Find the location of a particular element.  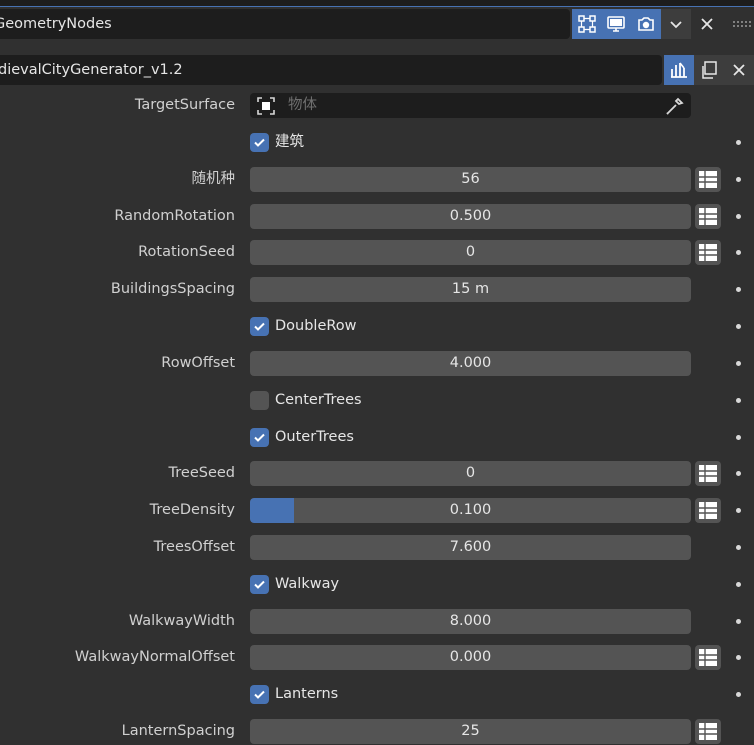

checkbox-label: Lanterns is located at coordinates (307, 694).